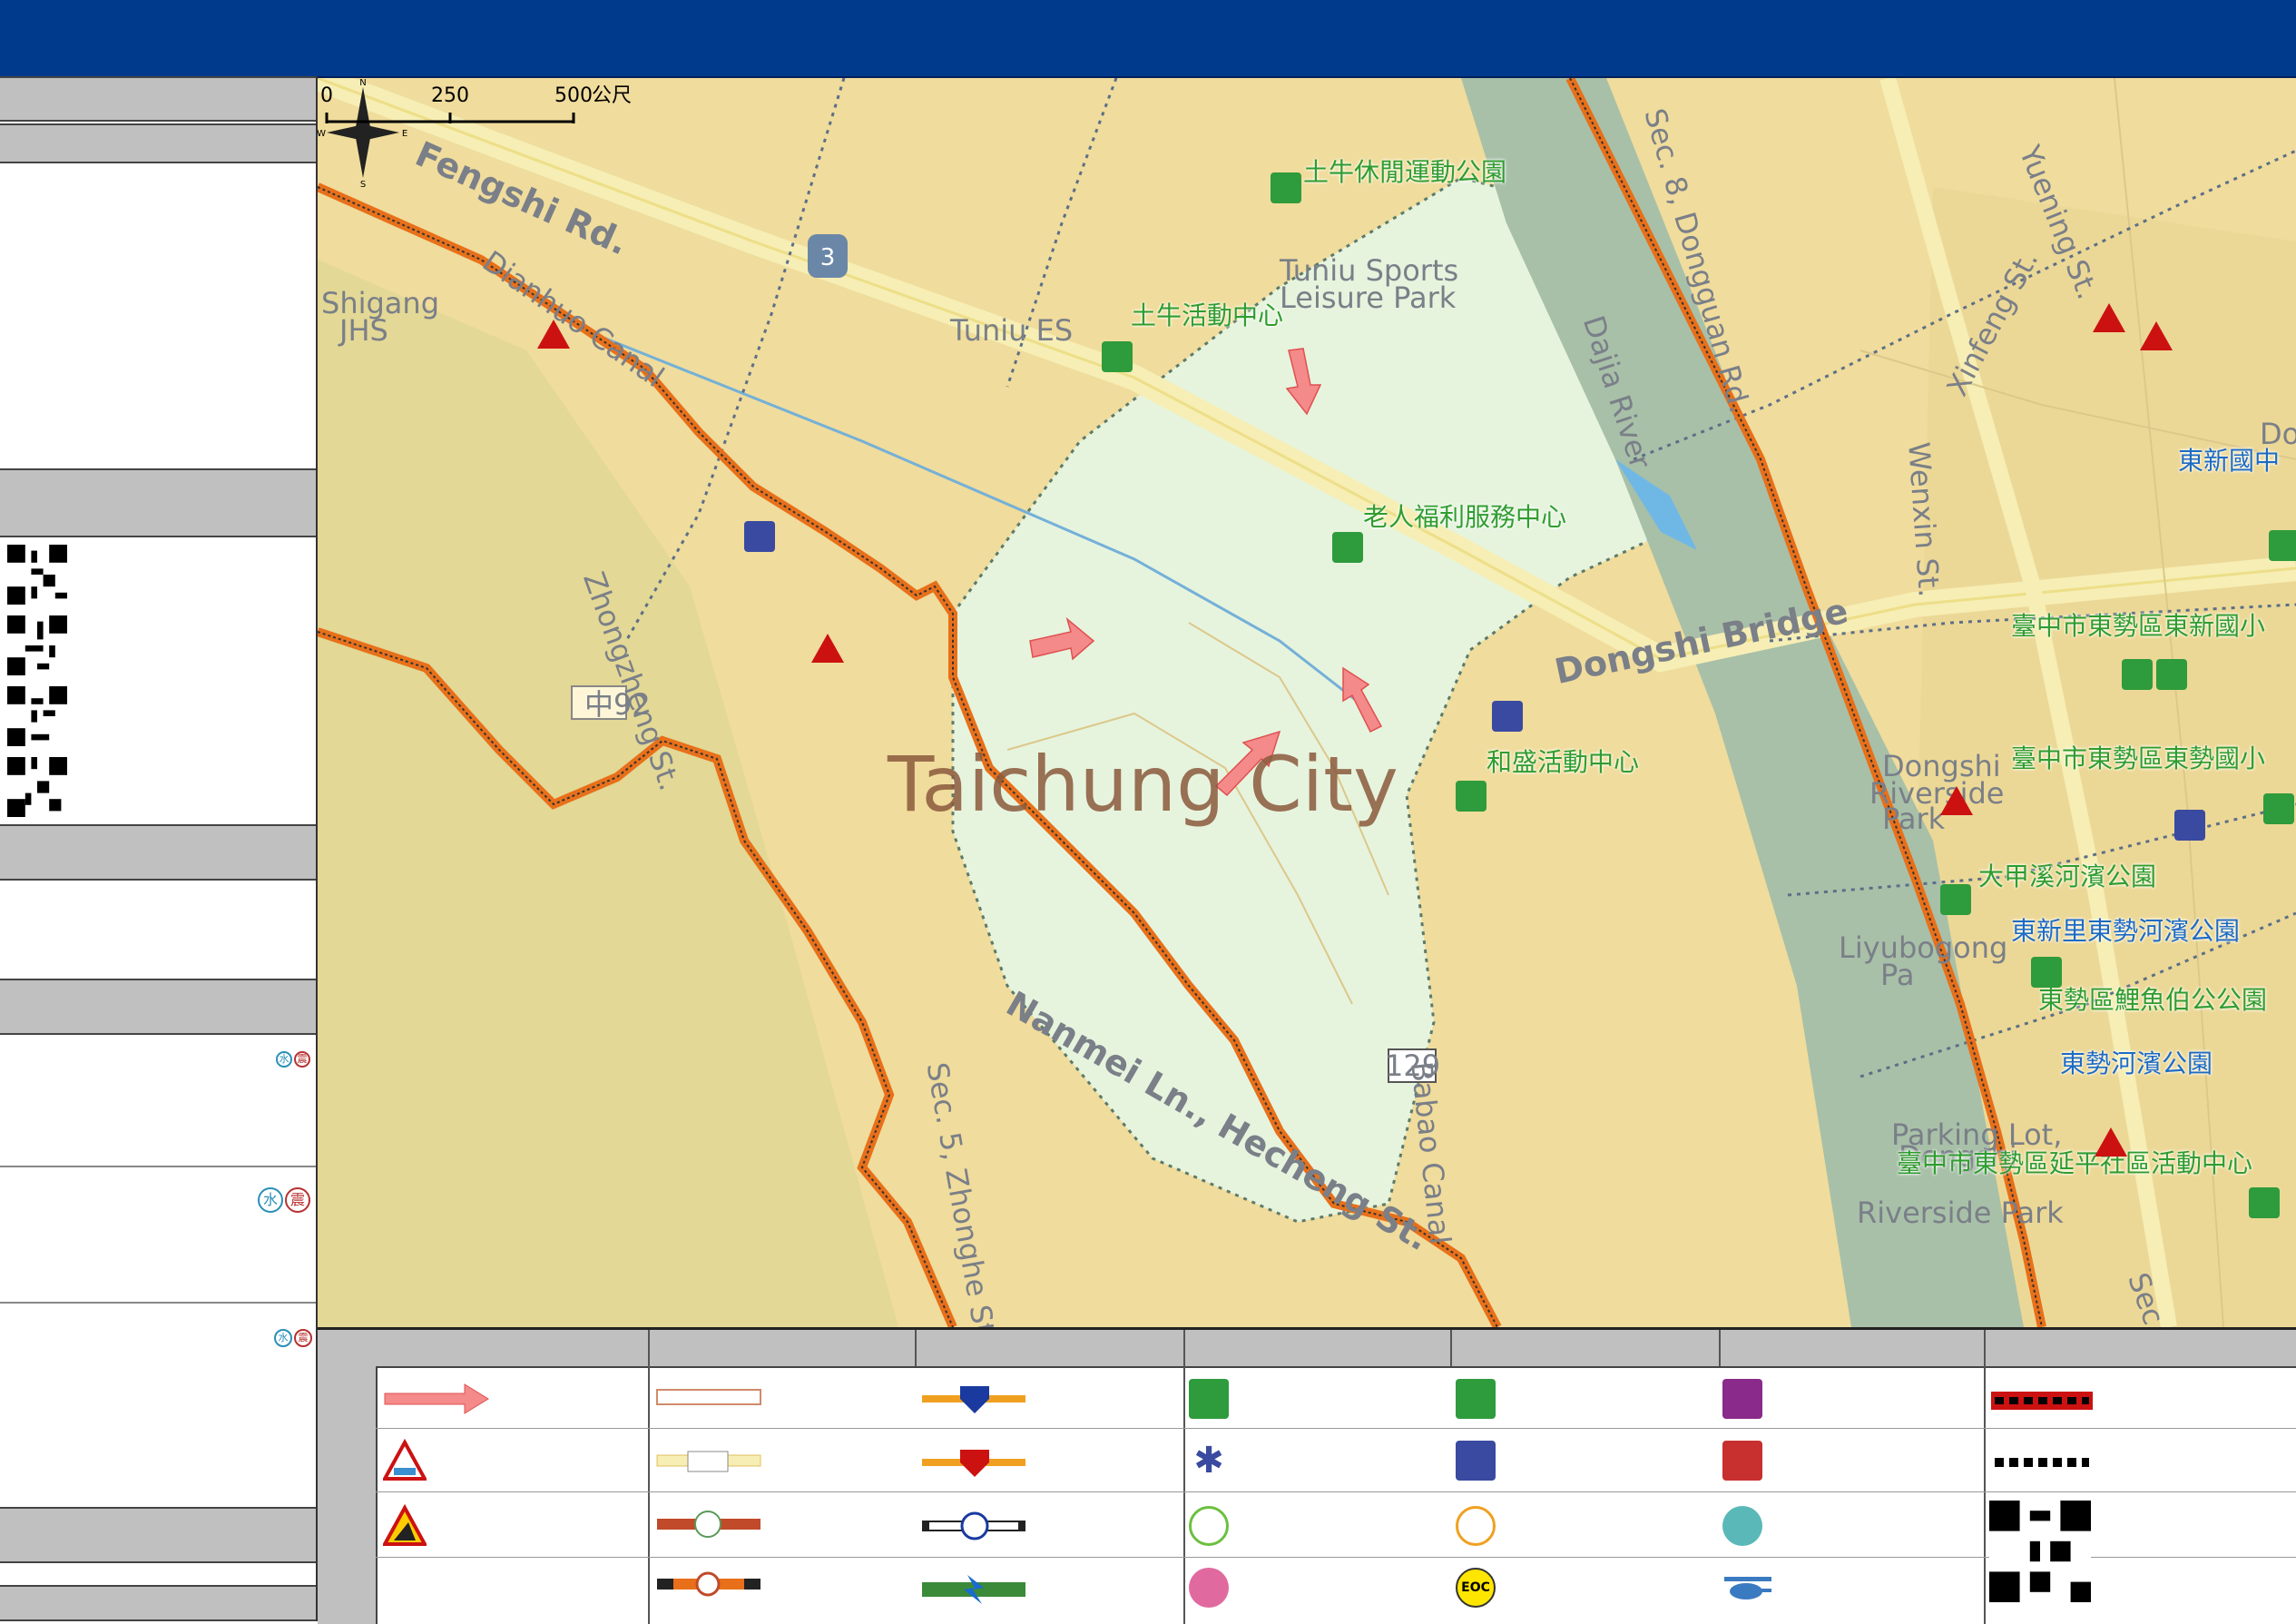 The height and width of the screenshot is (1624, 2296). What do you see at coordinates (1209, 1588) in the screenshot?
I see `welfare-legend-icon` at bounding box center [1209, 1588].